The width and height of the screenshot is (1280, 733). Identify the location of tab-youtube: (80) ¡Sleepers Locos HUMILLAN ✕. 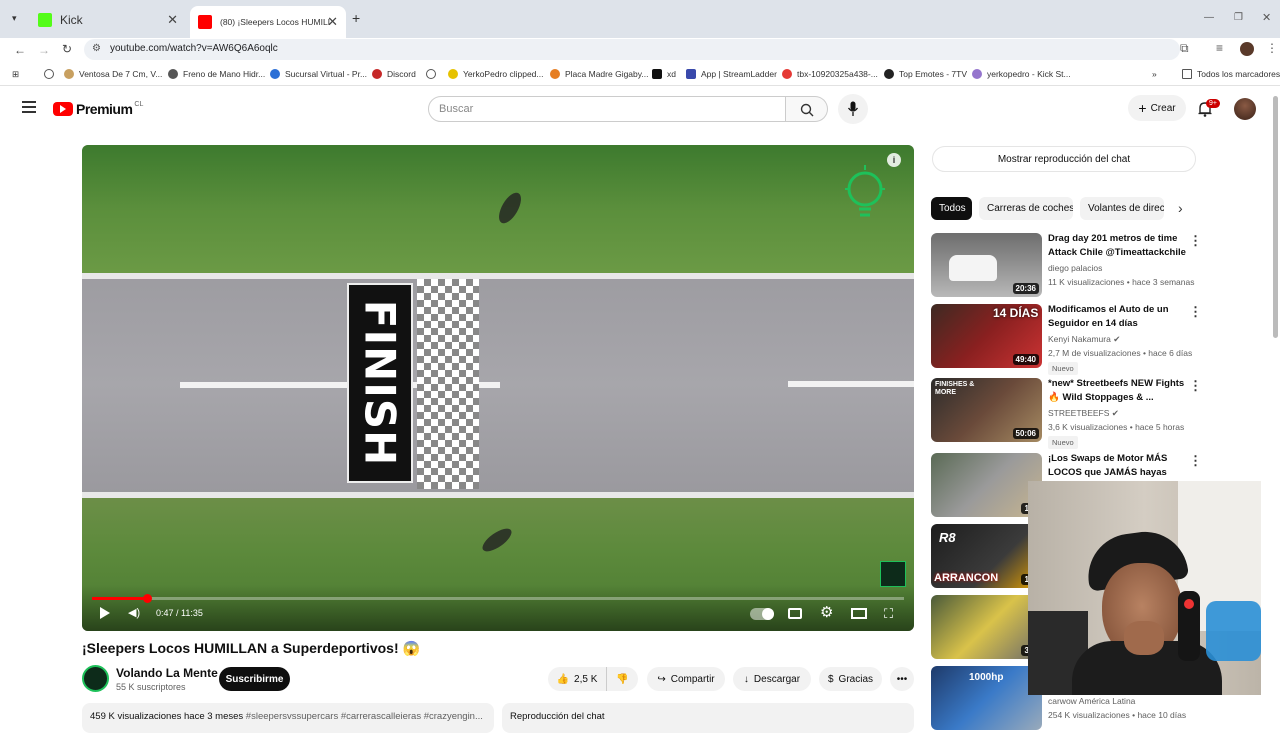
(268, 22).